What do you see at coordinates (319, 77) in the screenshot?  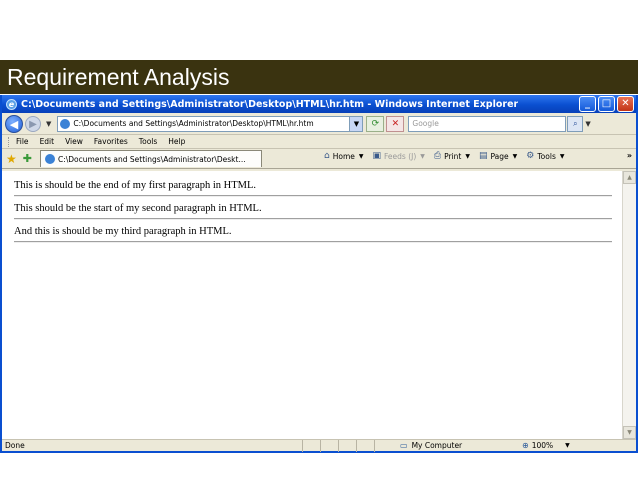 I see `slide-title: Requirement Analysis` at bounding box center [319, 77].